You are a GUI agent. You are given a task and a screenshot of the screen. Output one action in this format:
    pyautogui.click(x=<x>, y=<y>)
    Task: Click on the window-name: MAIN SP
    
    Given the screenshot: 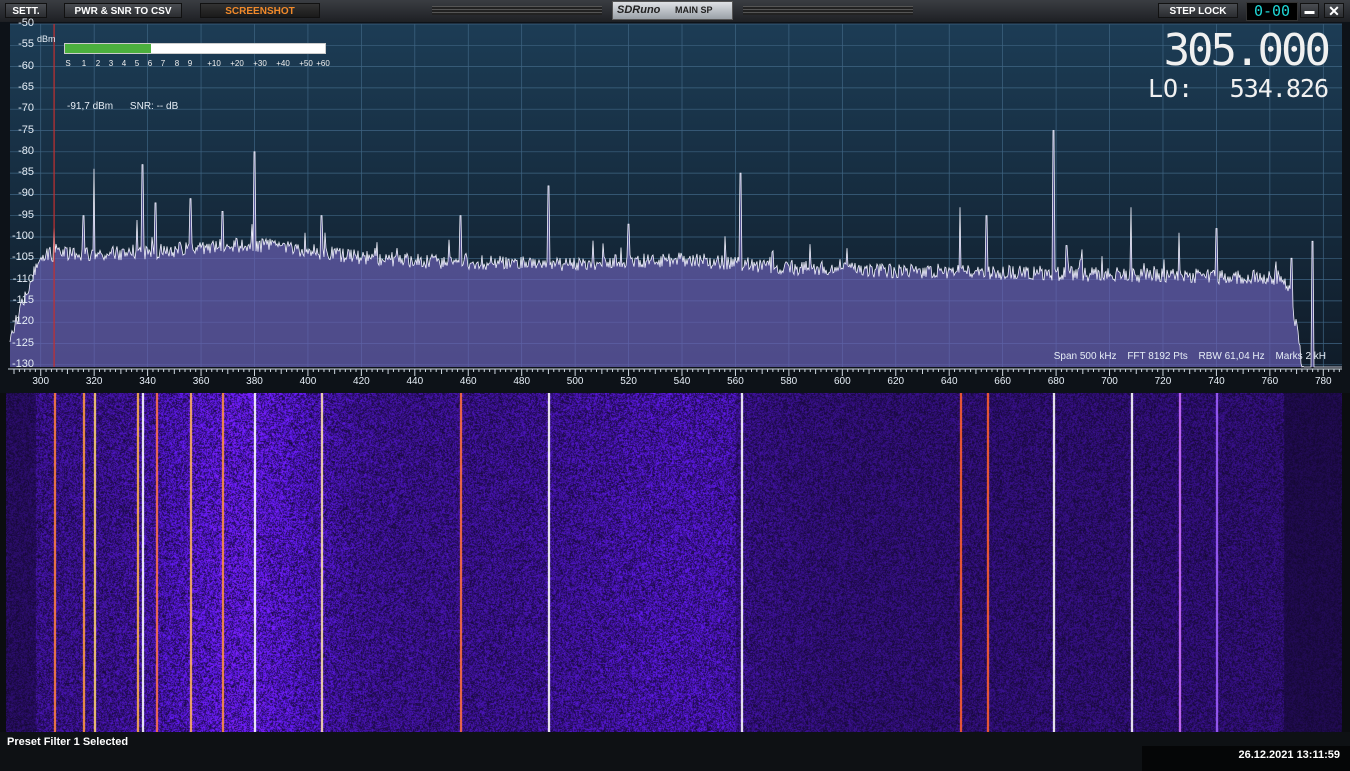 What is the action you would take?
    pyautogui.click(x=694, y=10)
    